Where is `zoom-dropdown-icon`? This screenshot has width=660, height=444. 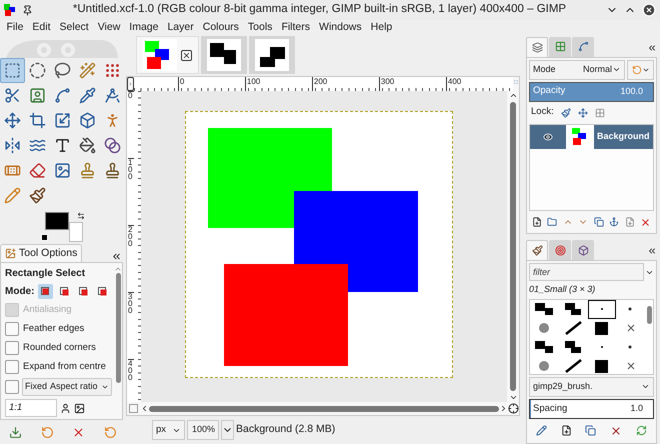
zoom-dropdown-icon is located at coordinates (227, 430).